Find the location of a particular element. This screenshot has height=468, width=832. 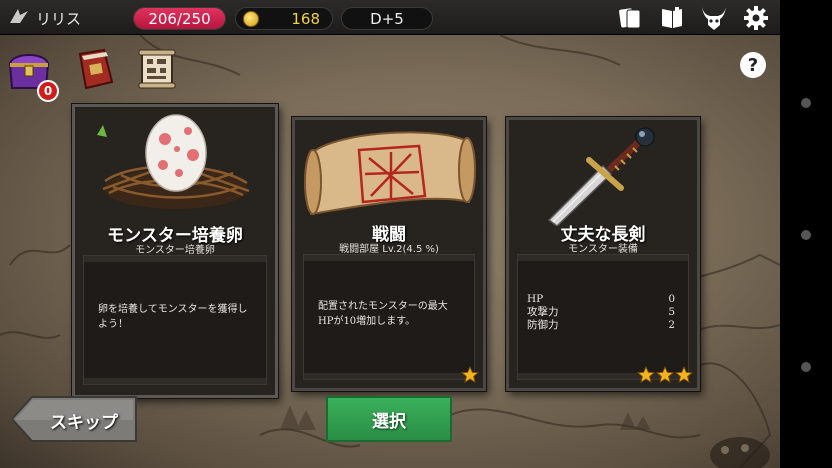

stat-row: 攻撃力 5 is located at coordinates (601, 312).